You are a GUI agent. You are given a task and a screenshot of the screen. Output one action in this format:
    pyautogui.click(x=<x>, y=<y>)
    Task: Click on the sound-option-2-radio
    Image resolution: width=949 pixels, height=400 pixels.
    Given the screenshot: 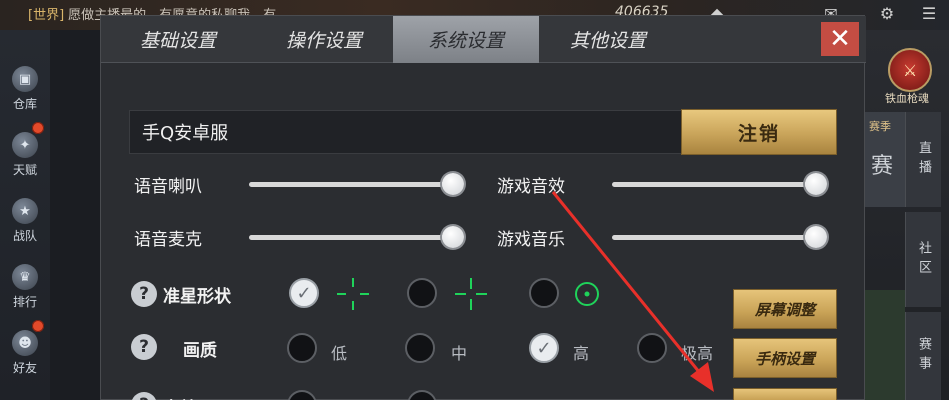 What is the action you would take?
    pyautogui.click(x=422, y=395)
    